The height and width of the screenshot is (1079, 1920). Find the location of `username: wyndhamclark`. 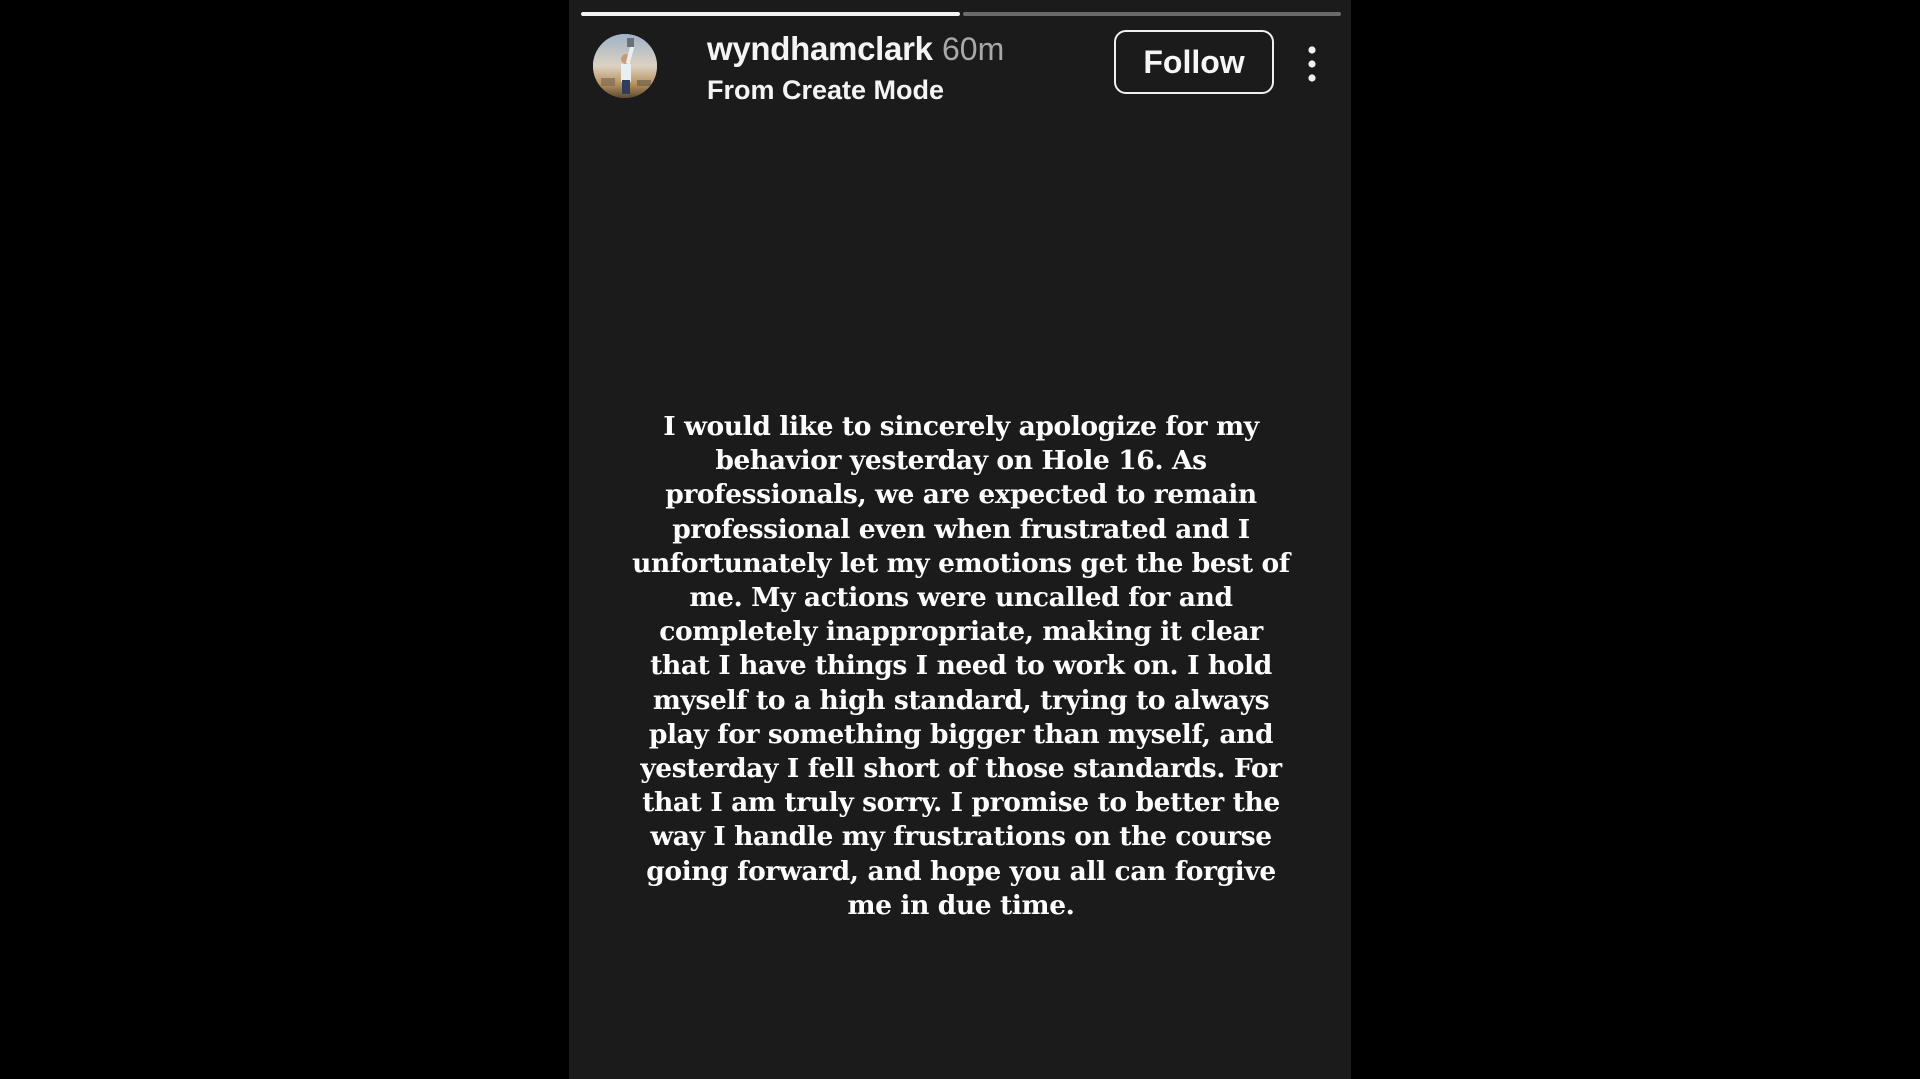

username: wyndhamclark is located at coordinates (820, 49).